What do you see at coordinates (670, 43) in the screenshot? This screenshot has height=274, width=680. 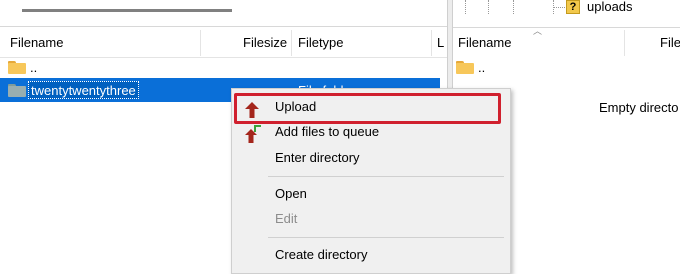 I see `column-filesize: File` at bounding box center [670, 43].